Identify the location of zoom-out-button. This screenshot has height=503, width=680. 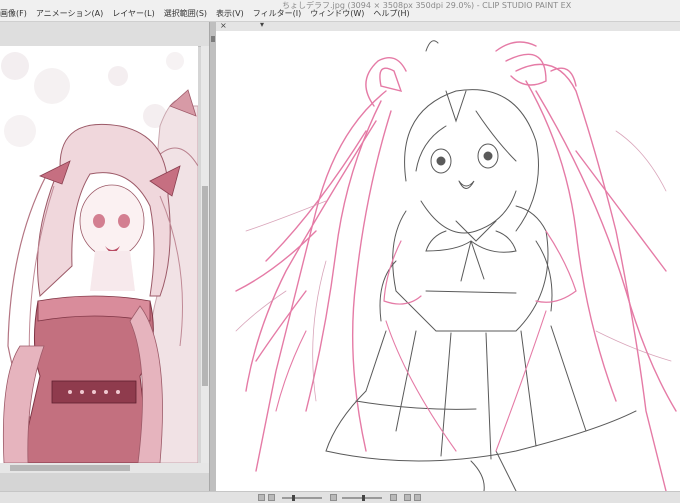
(261, 497).